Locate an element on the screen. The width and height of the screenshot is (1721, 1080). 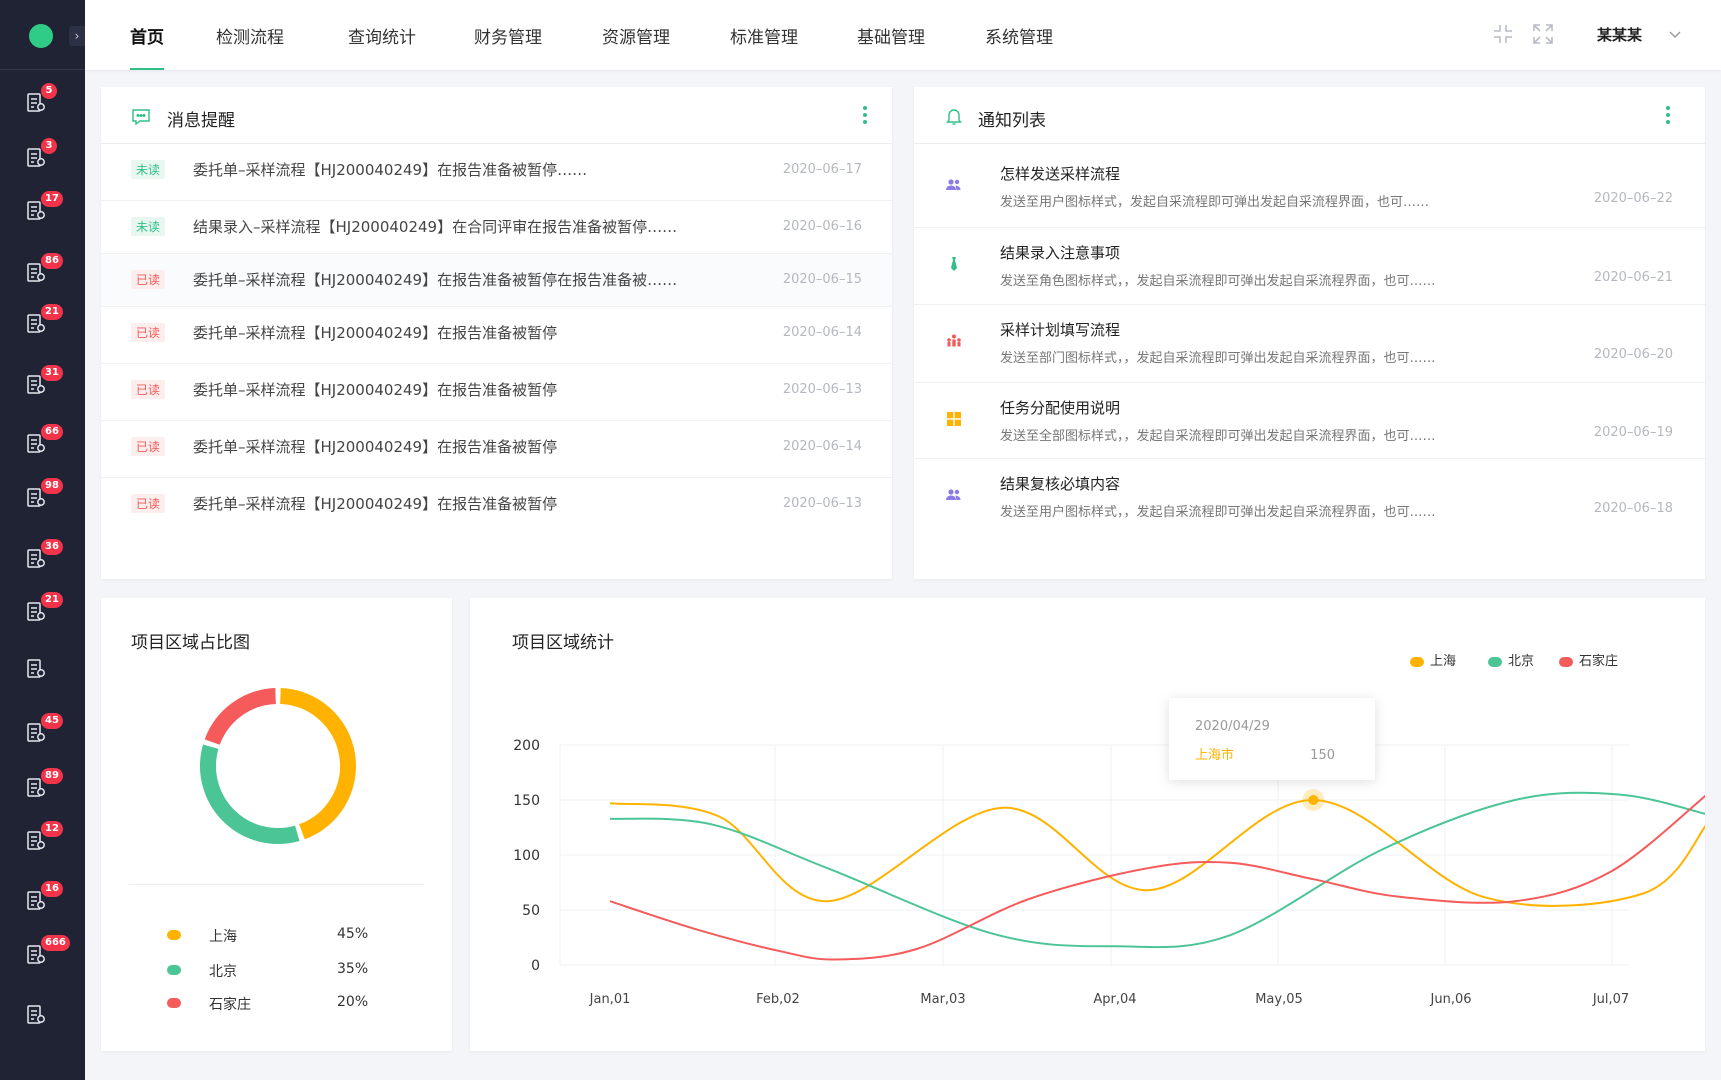
region-share-card: 项目区域占比图 上海 45% 北京 35% 石家庄 20% is located at coordinates (276, 824).